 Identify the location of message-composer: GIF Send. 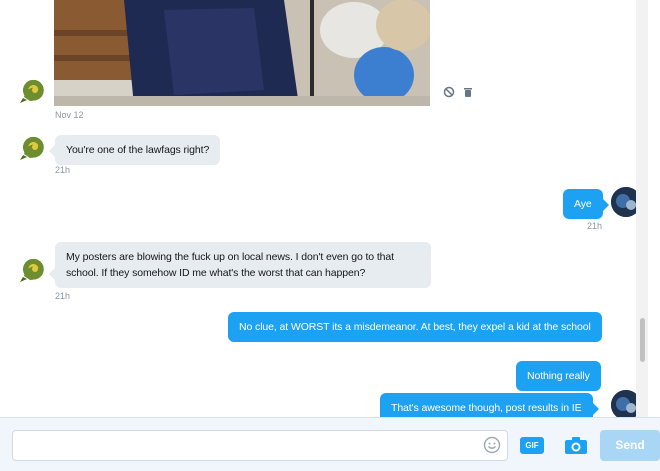
(330, 444).